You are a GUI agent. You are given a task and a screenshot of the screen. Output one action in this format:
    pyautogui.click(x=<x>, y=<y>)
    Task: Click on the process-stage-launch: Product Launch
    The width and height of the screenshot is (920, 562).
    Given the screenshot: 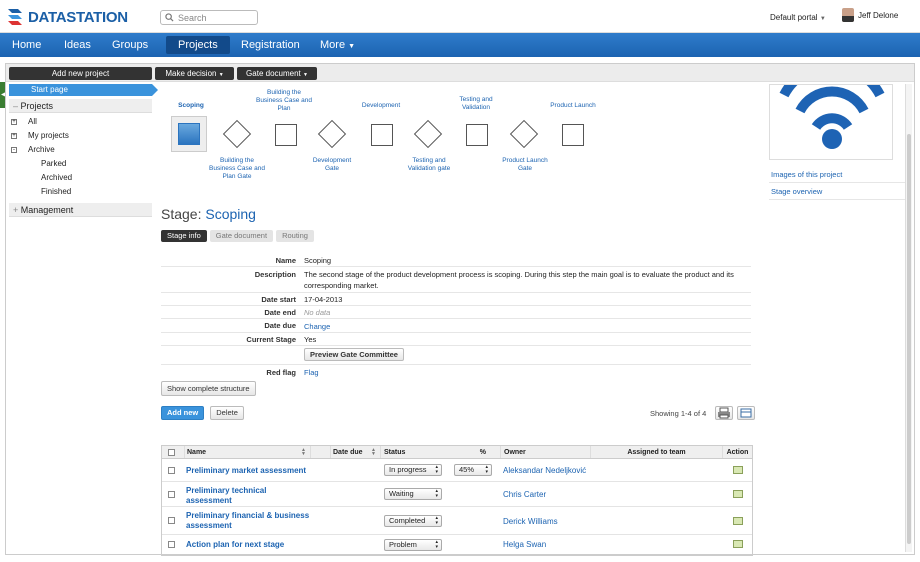 What is the action you would take?
    pyautogui.click(x=573, y=106)
    